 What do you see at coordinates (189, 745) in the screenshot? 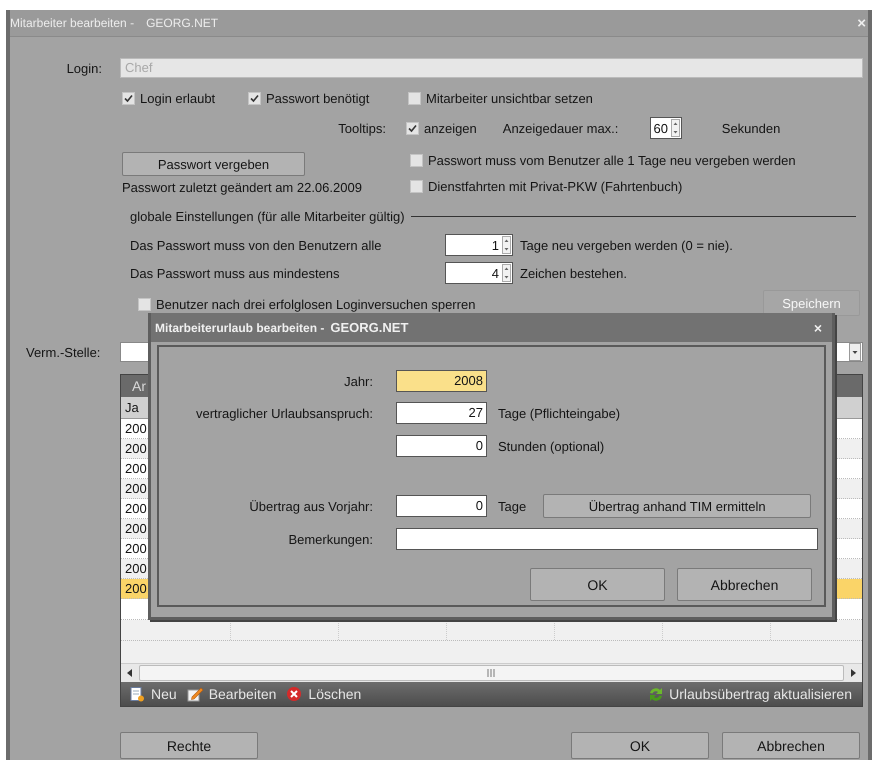
I see `rights-button: Rechte` at bounding box center [189, 745].